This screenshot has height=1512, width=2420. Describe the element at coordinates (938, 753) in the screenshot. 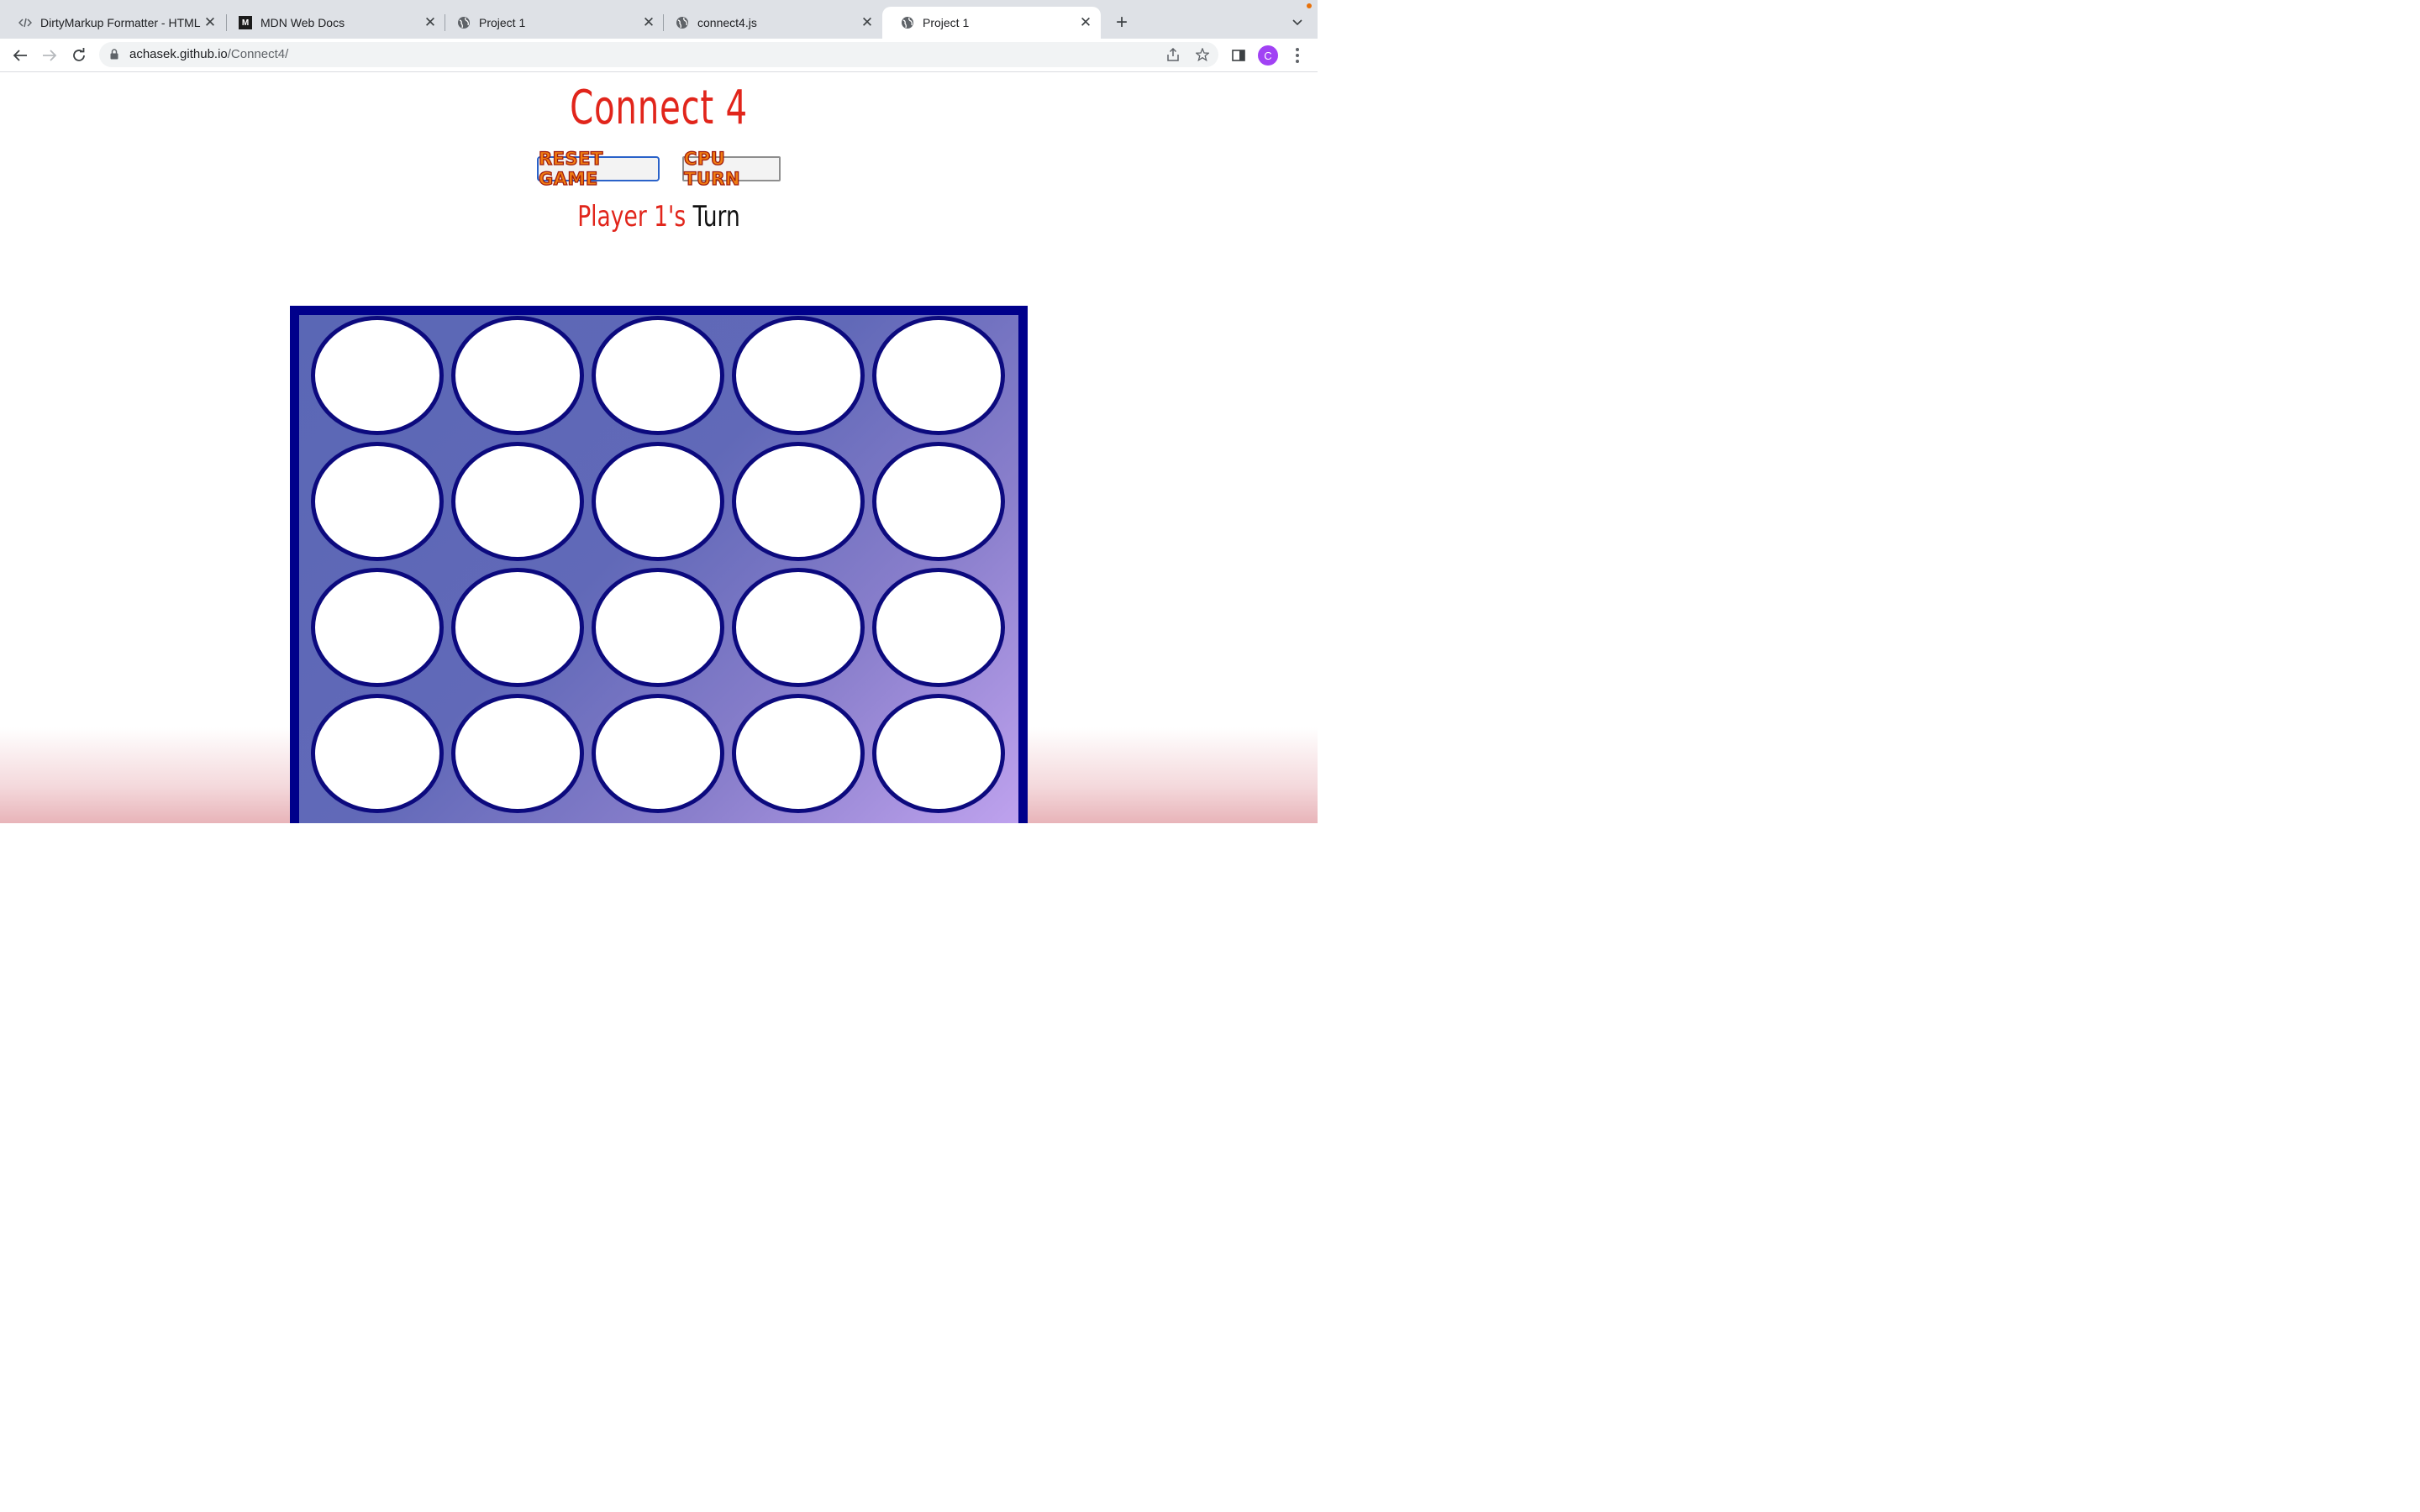

I see `board-slot-r4-c5` at that location.